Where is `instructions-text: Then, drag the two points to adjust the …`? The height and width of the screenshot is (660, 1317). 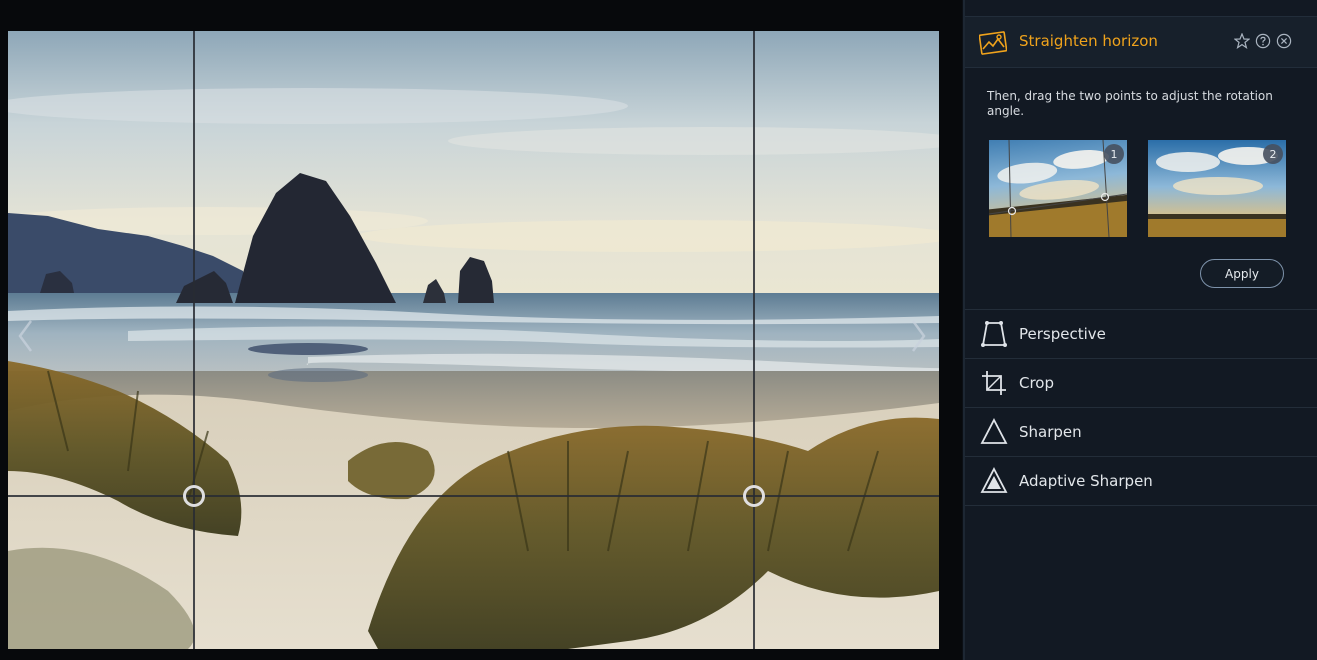
instructions-text: Then, drag the two points to adjust the … is located at coordinates (1130, 103).